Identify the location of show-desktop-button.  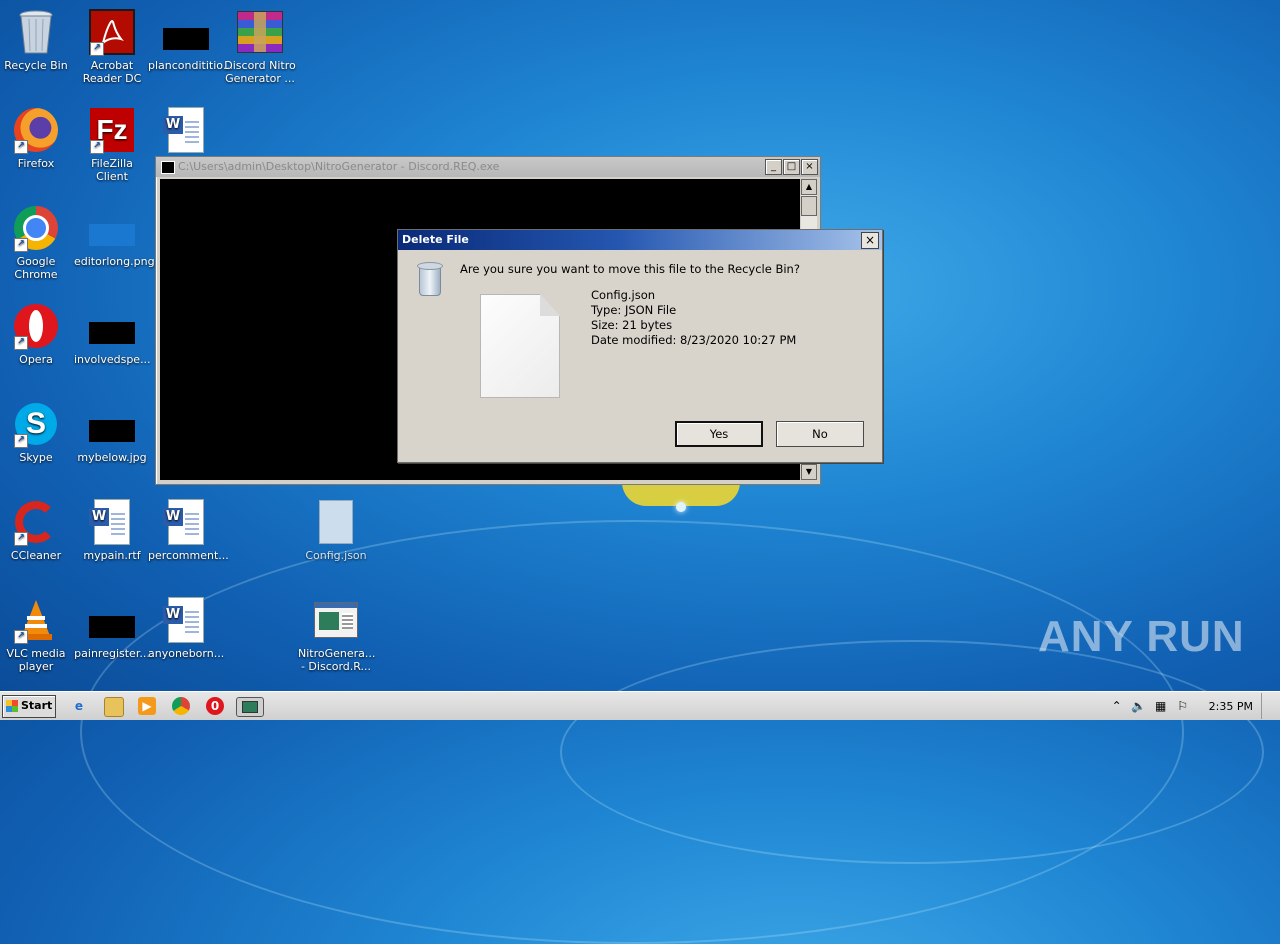
(1266, 706).